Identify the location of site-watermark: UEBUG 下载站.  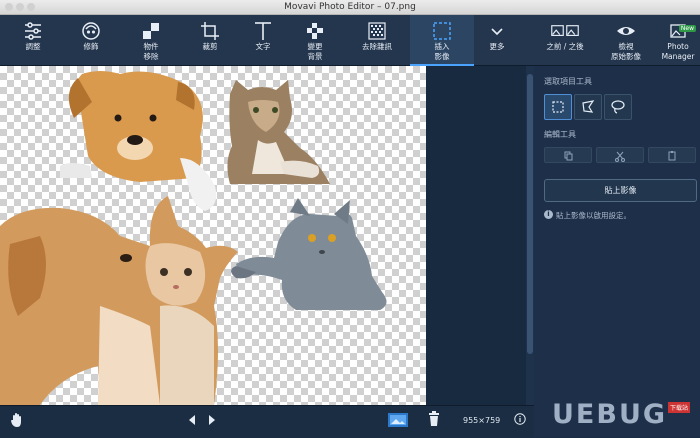
(626, 417).